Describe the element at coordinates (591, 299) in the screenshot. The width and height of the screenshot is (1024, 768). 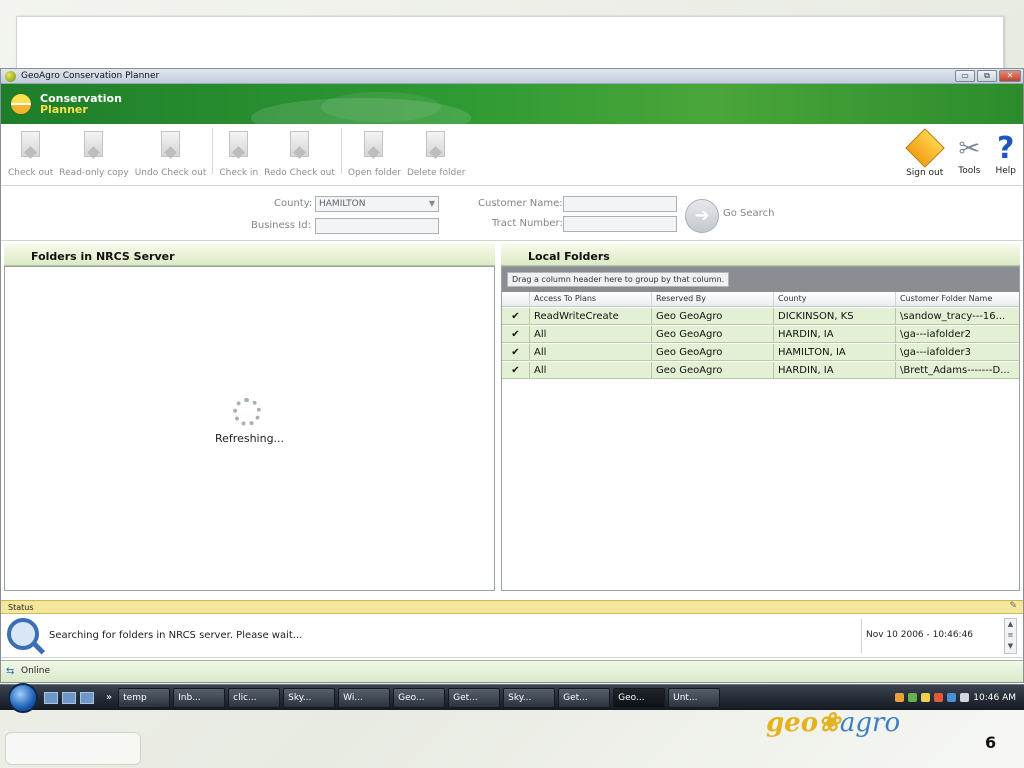
I see `column-header-access: Access To Plans` at that location.